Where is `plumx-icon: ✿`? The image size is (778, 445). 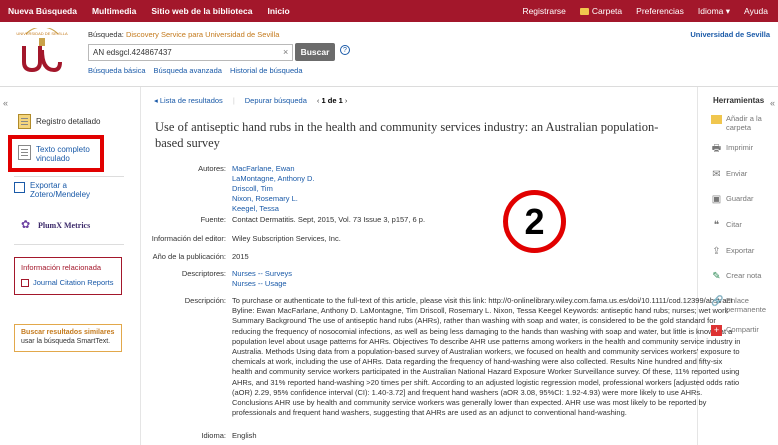 plumx-icon: ✿ is located at coordinates (26, 225).